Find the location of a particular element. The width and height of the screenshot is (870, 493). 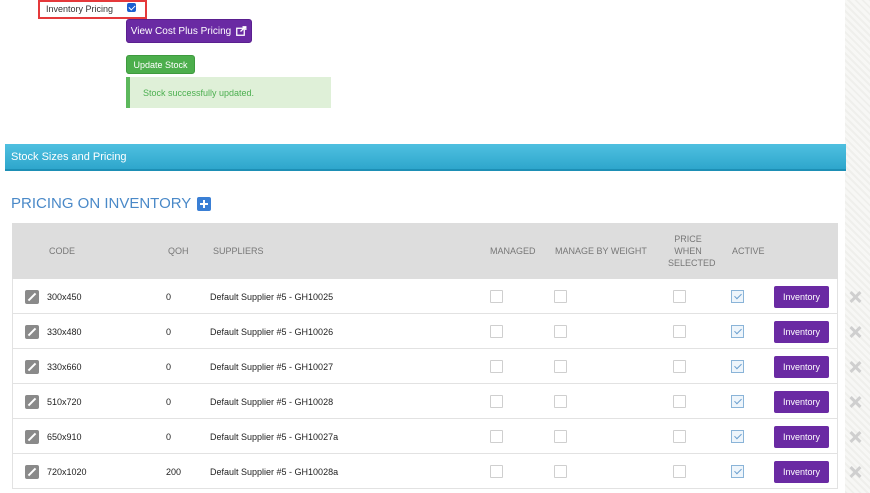

pricing-heading: PRICING ON INVENTORY is located at coordinates (111, 203).